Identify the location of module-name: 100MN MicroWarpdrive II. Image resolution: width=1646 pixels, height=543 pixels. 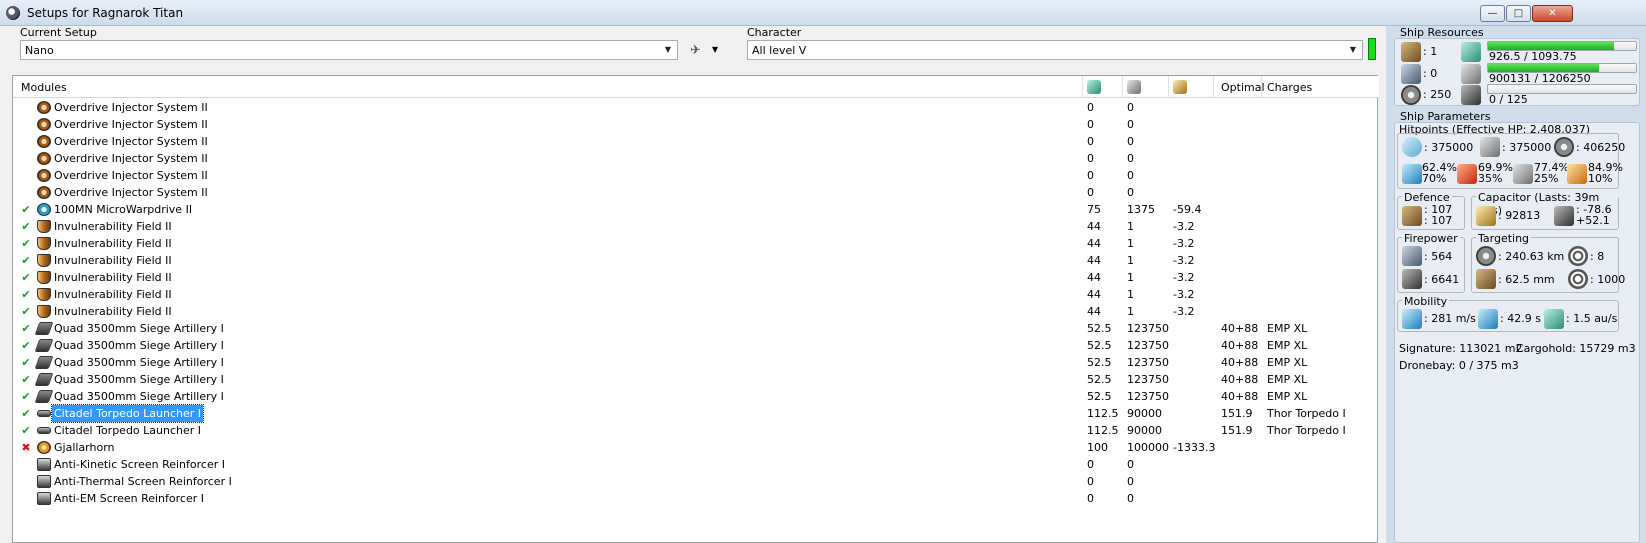
(123, 209).